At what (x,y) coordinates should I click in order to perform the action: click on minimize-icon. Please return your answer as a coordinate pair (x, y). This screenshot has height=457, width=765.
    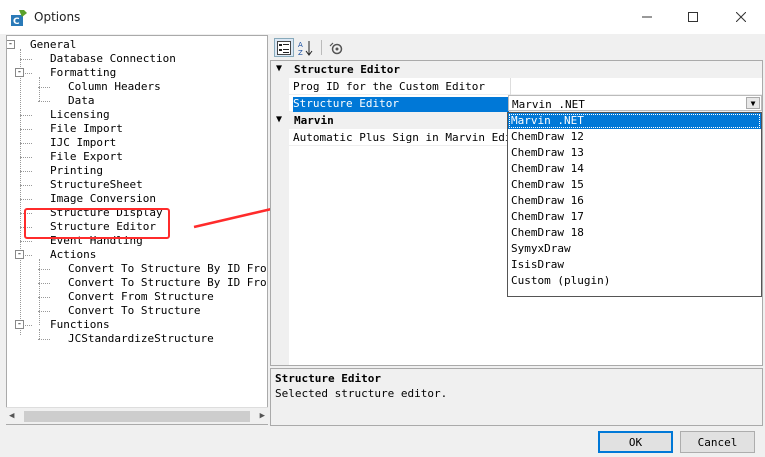
    Looking at the image, I should click on (647, 17).